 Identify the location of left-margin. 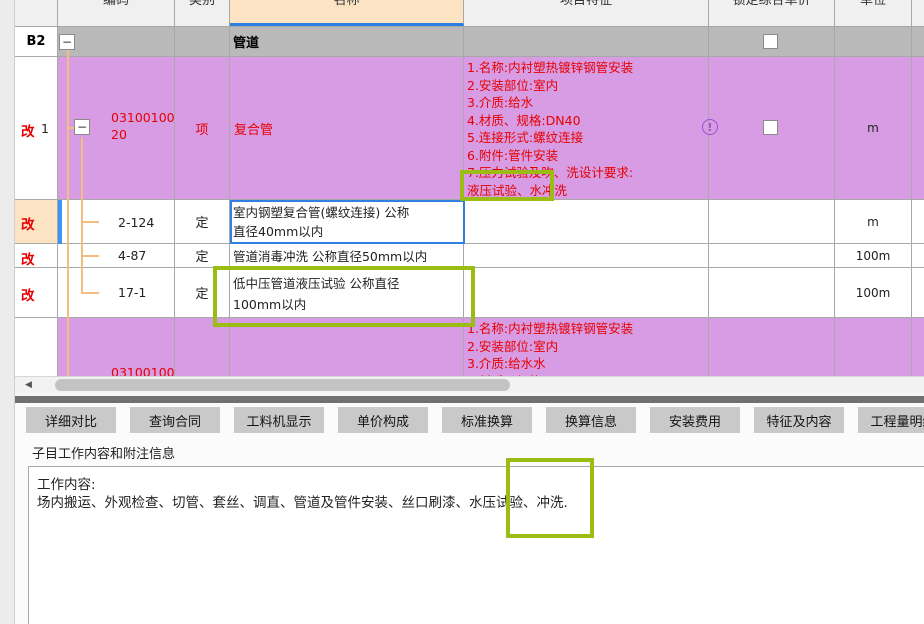
(7, 312).